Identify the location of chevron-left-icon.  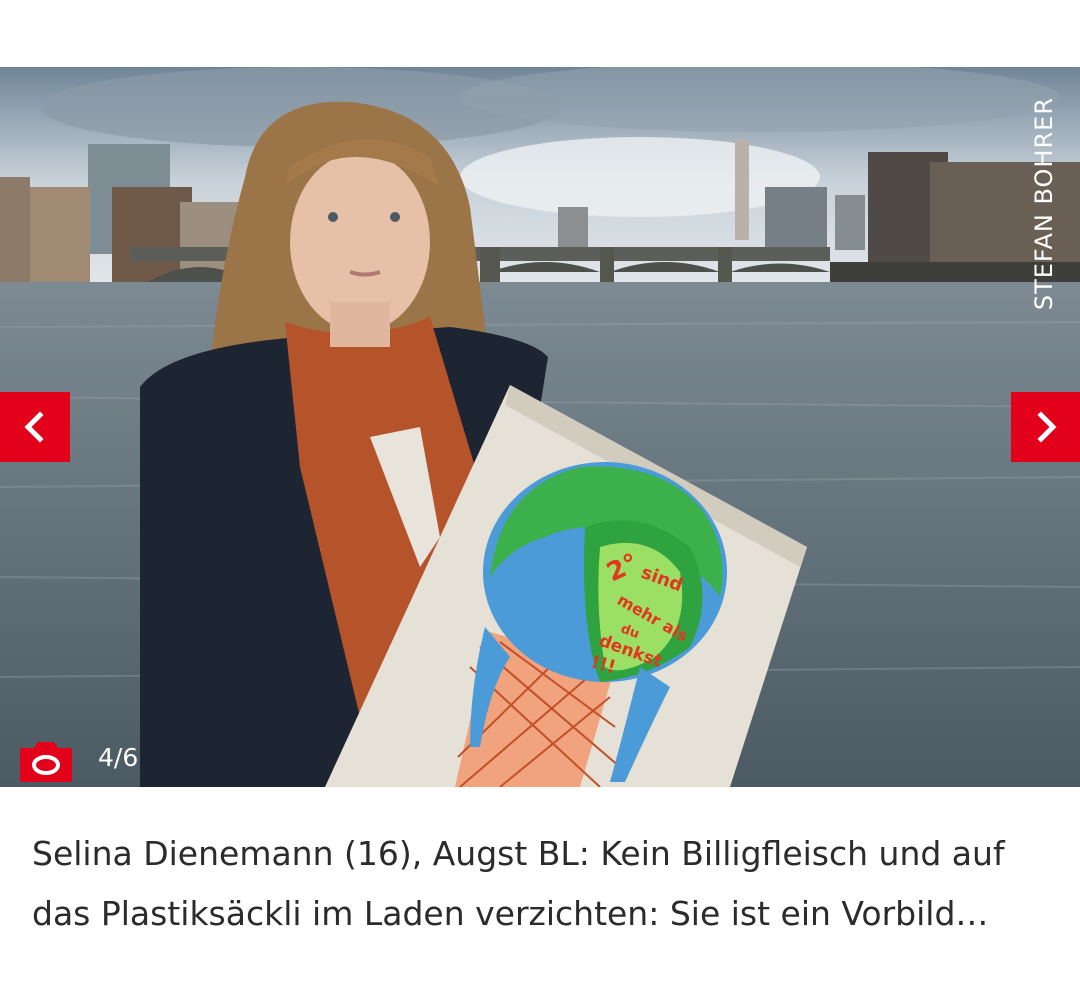
(34, 427).